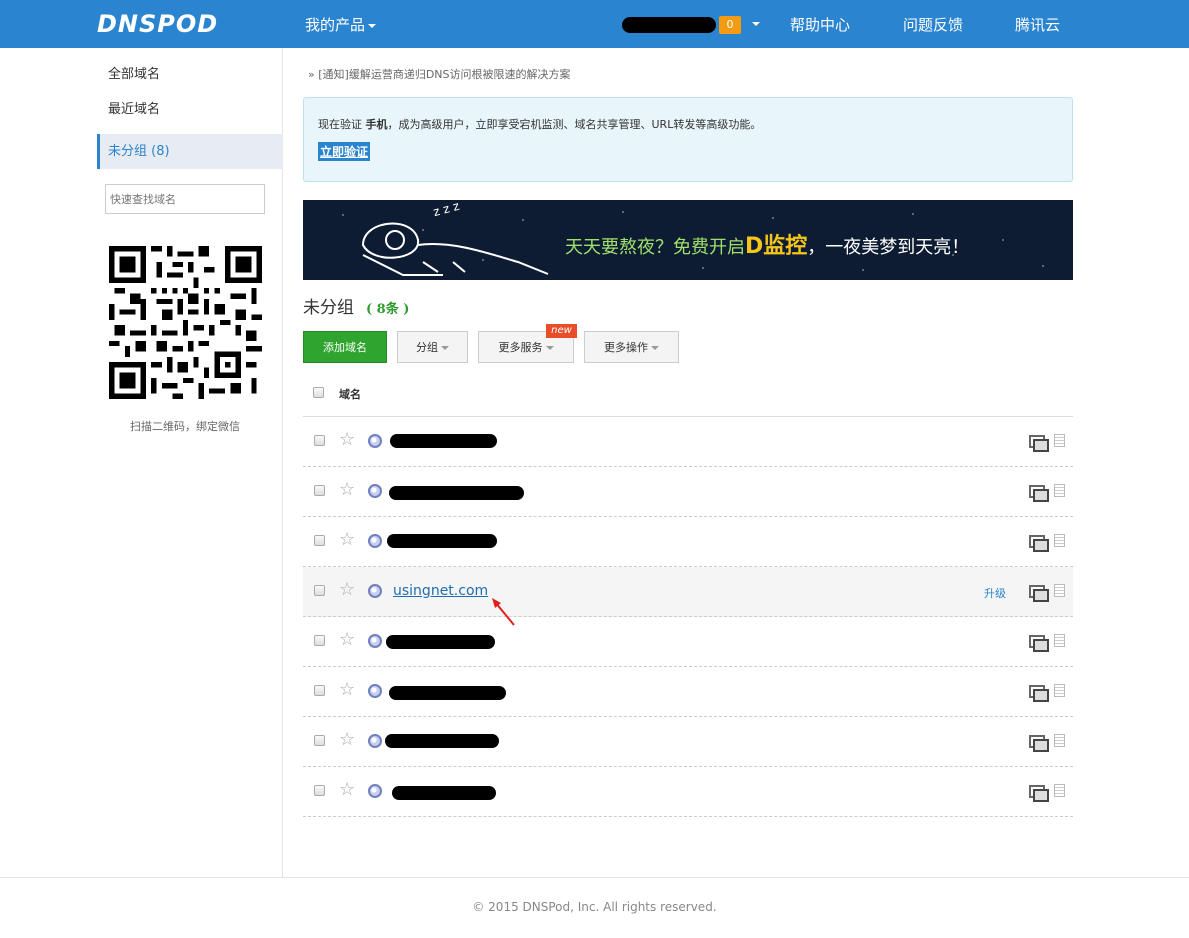 Image resolution: width=1189 pixels, height=938 pixels. What do you see at coordinates (157, 24) in the screenshot?
I see `dnspod-logo: DNSPOD` at bounding box center [157, 24].